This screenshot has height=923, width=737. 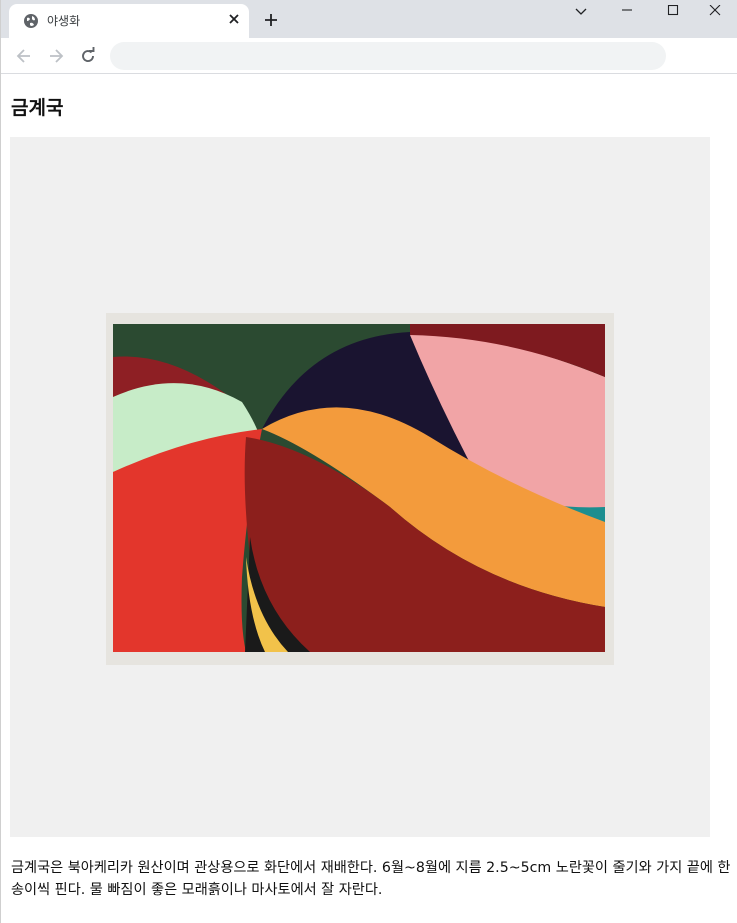 I want to click on browser-titlebar: 야생화, so click(x=369, y=19).